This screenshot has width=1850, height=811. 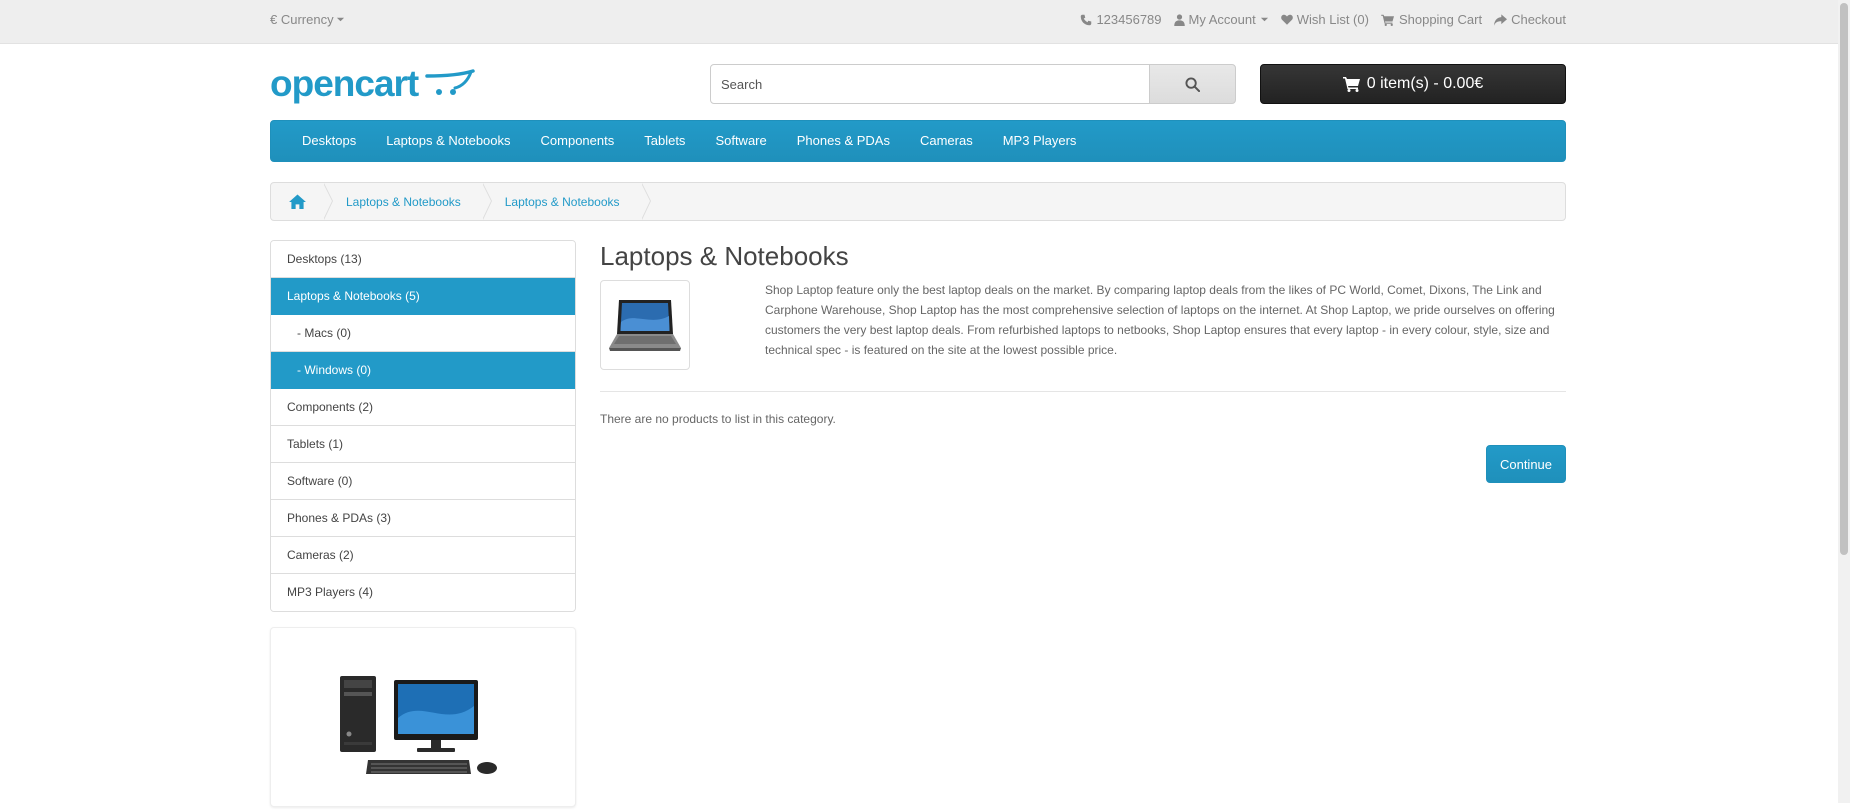 I want to click on home-icon, so click(x=297, y=201).